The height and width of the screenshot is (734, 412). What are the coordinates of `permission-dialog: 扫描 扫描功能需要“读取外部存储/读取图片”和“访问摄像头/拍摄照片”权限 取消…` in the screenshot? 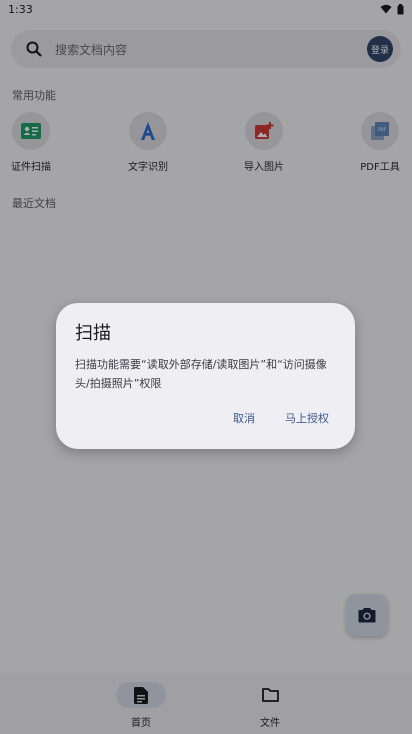 It's located at (205, 376).